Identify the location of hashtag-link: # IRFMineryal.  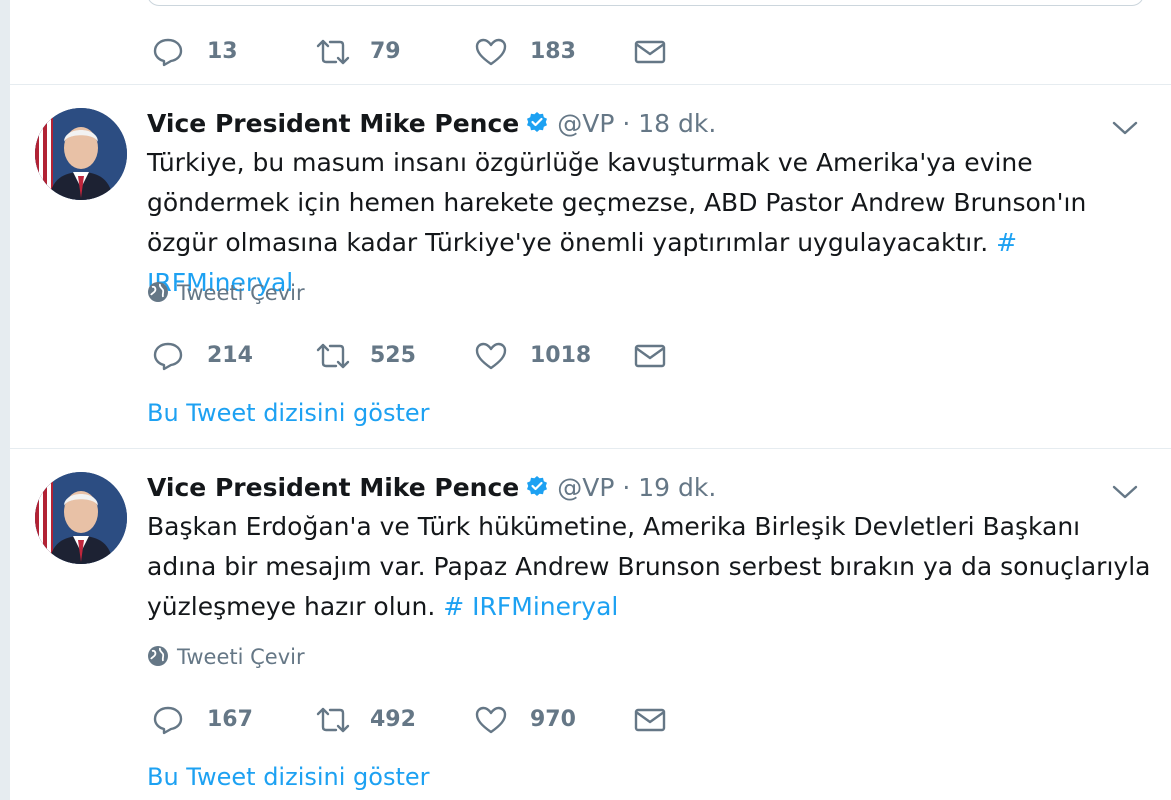
(530, 606).